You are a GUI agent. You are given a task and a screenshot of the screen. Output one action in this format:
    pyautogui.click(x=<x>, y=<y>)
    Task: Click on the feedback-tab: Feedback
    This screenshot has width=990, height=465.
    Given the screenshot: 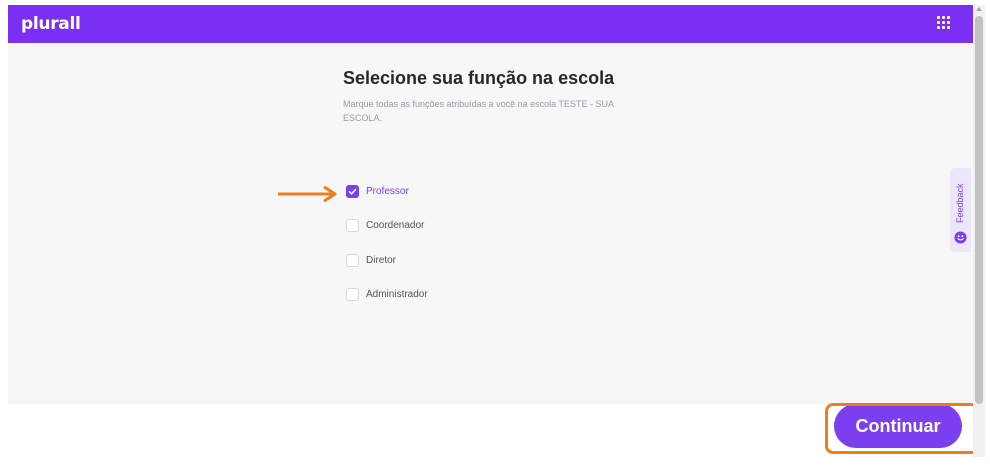 What is the action you would take?
    pyautogui.click(x=960, y=210)
    